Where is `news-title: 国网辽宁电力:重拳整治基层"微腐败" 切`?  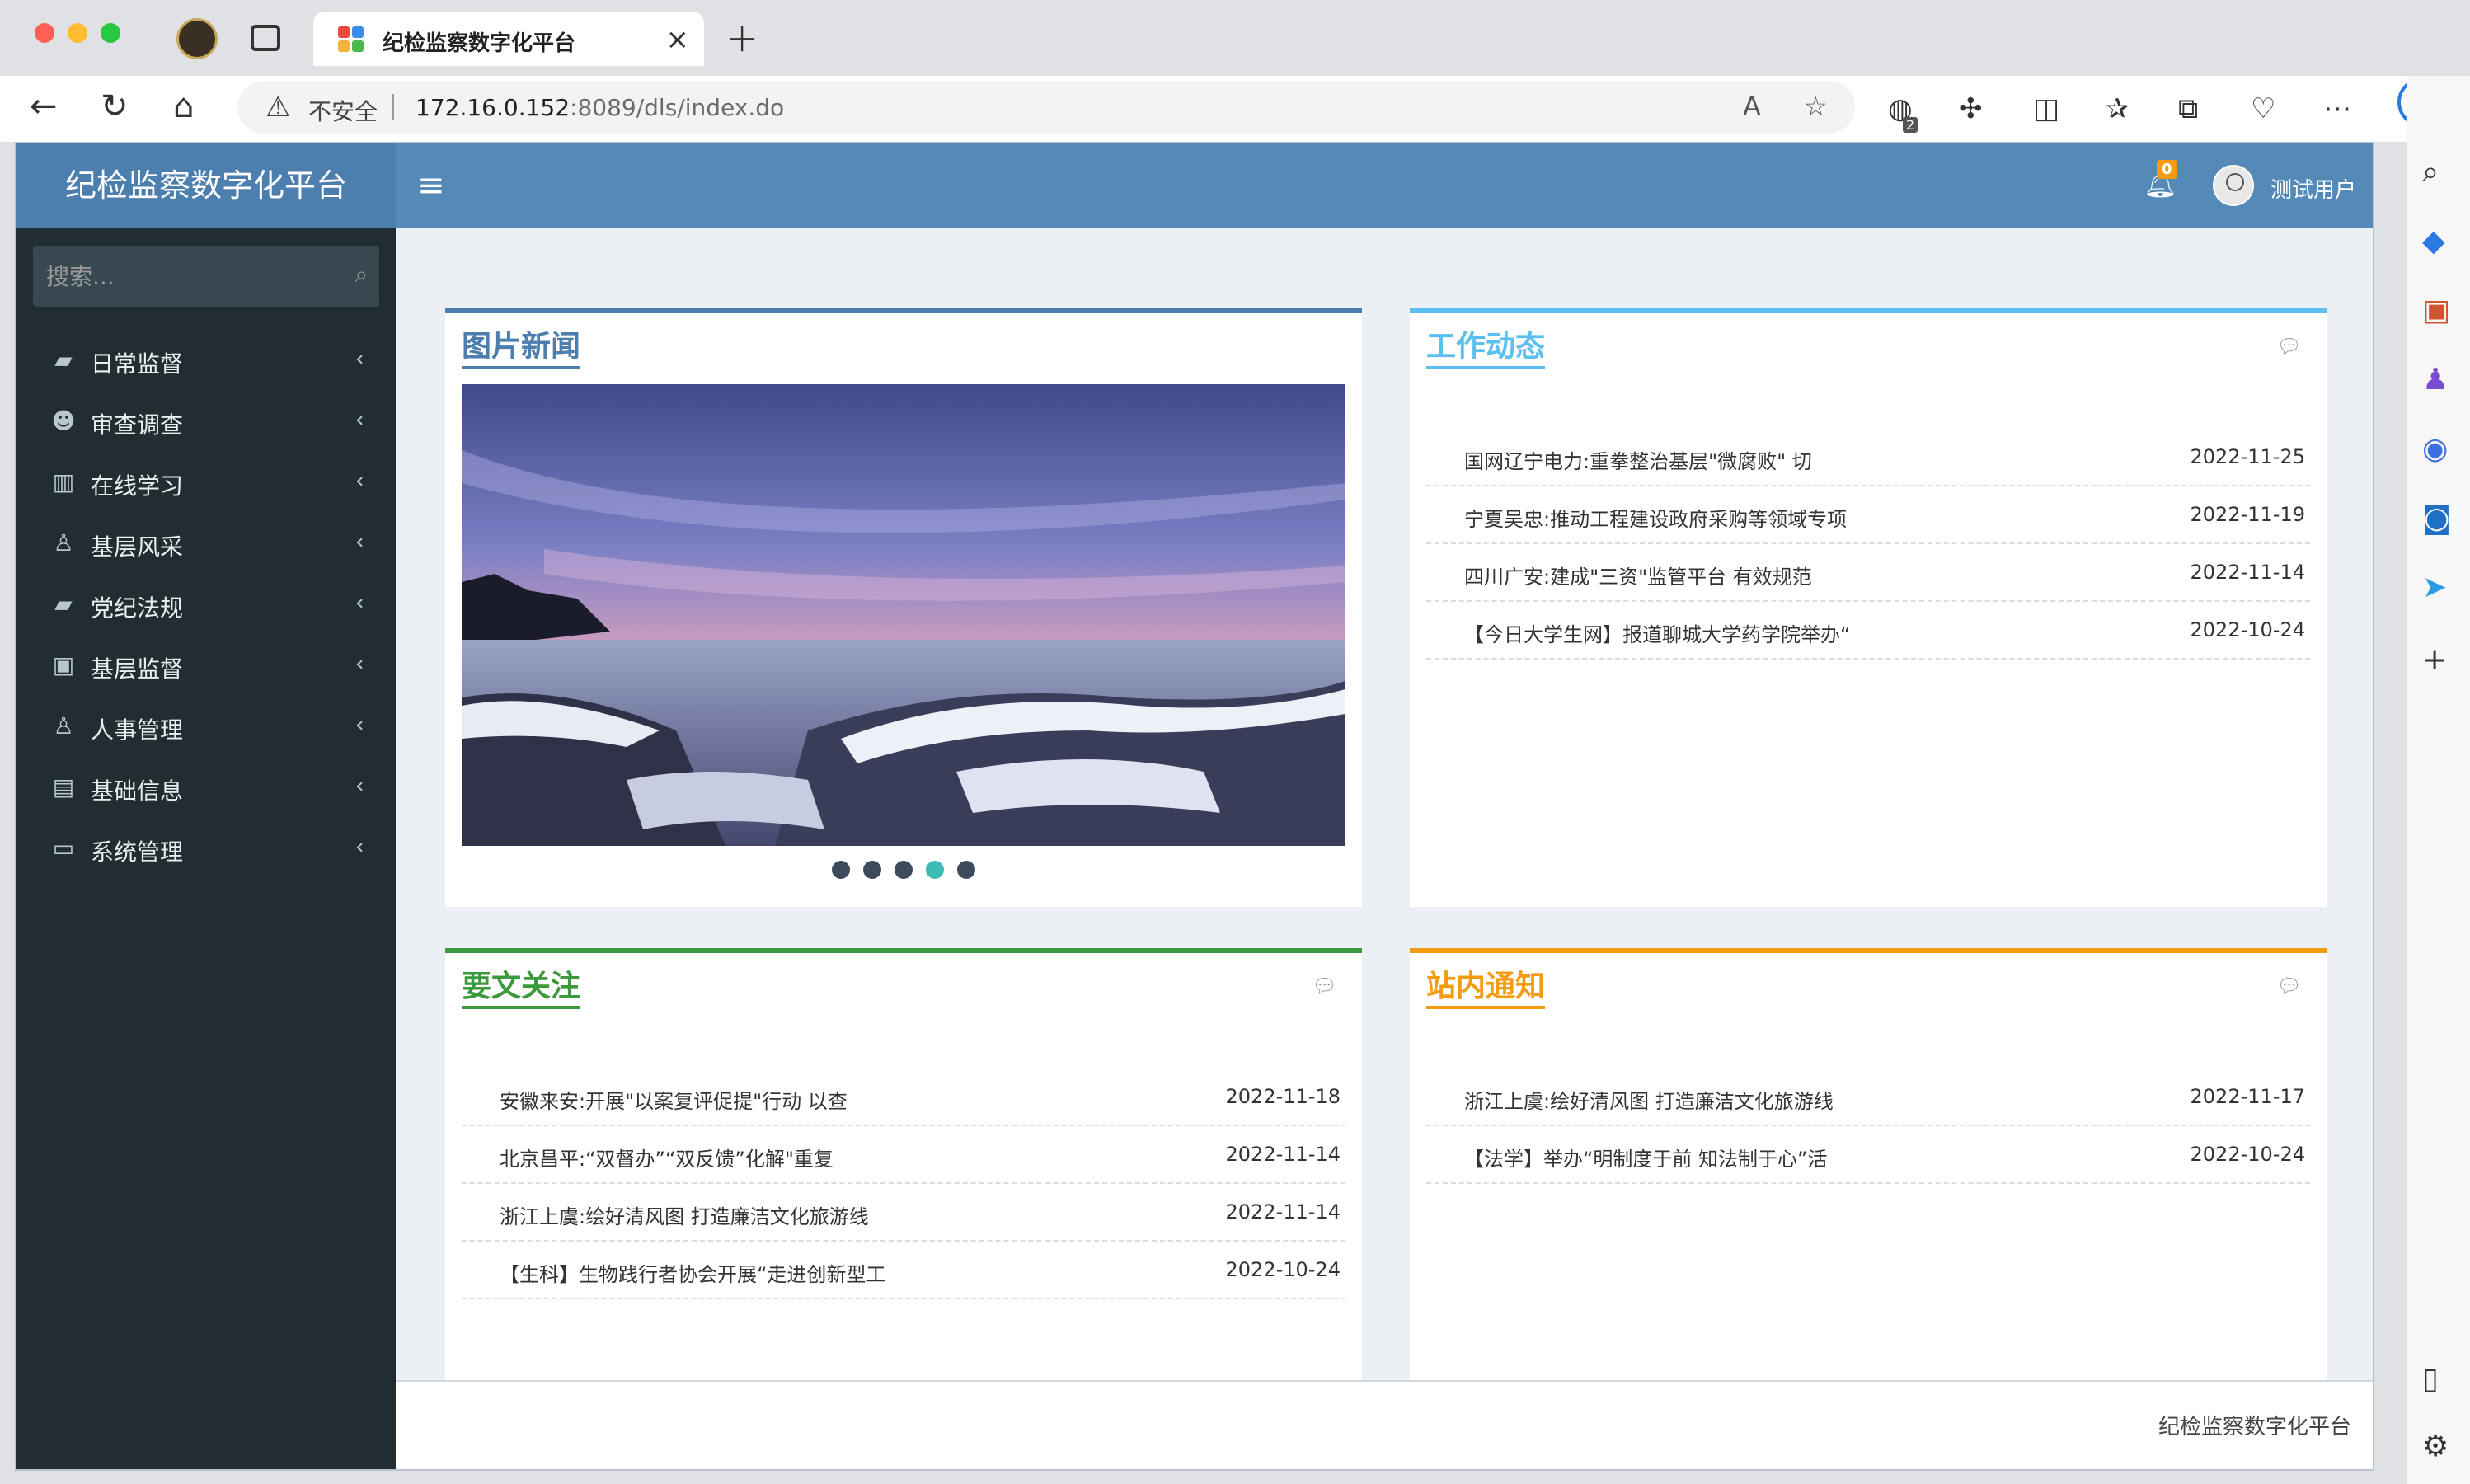
news-title: 国网辽宁电力:重拳整治基层"微腐败" 切 is located at coordinates (1638, 459).